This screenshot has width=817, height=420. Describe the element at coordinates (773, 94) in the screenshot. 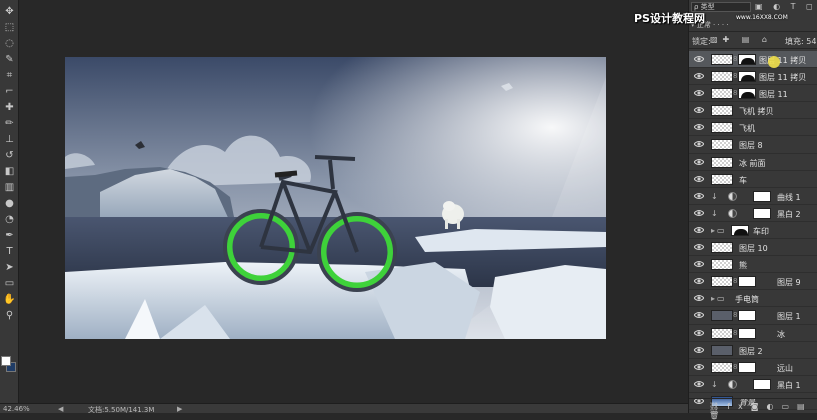

I see `layer-name: 图层 11` at that location.